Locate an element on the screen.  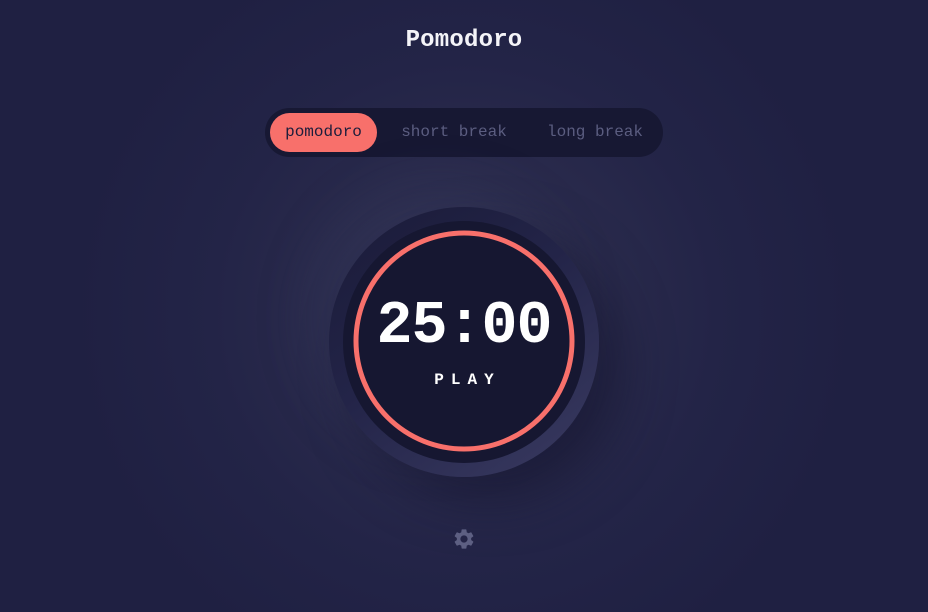
timer-dial: 25:00 PLAY is located at coordinates (464, 342).